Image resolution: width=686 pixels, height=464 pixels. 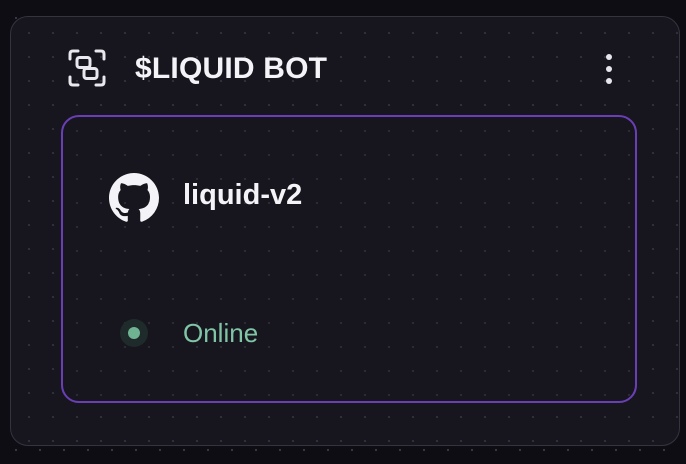 What do you see at coordinates (231, 68) in the screenshot?
I see `node-title: $LIQUID BOT` at bounding box center [231, 68].